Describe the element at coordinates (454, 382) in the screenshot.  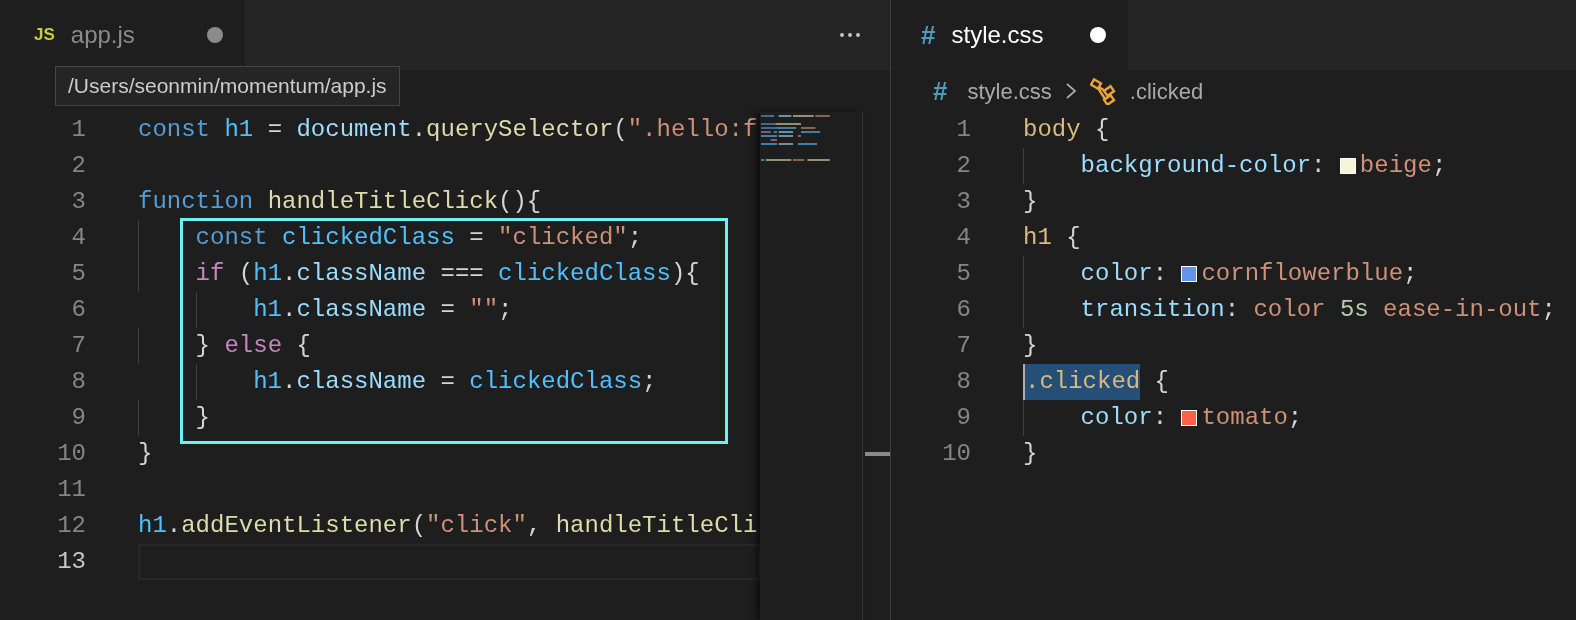
I see `code-line: h1.className = clickedClass;` at that location.